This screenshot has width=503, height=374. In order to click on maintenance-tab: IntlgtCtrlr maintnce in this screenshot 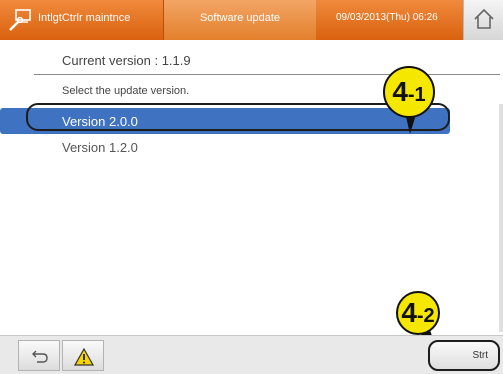, I will do `click(82, 20)`.